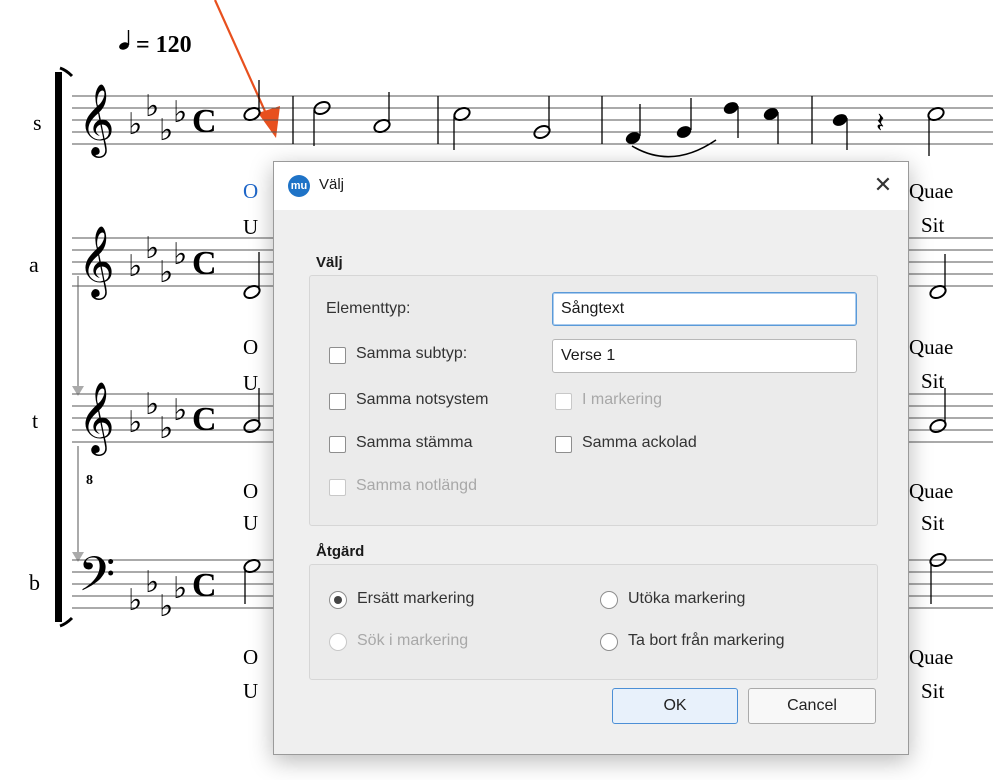 This screenshot has height=780, width=993. Describe the element at coordinates (883, 185) in the screenshot. I see `close-icon: ✕` at that location.